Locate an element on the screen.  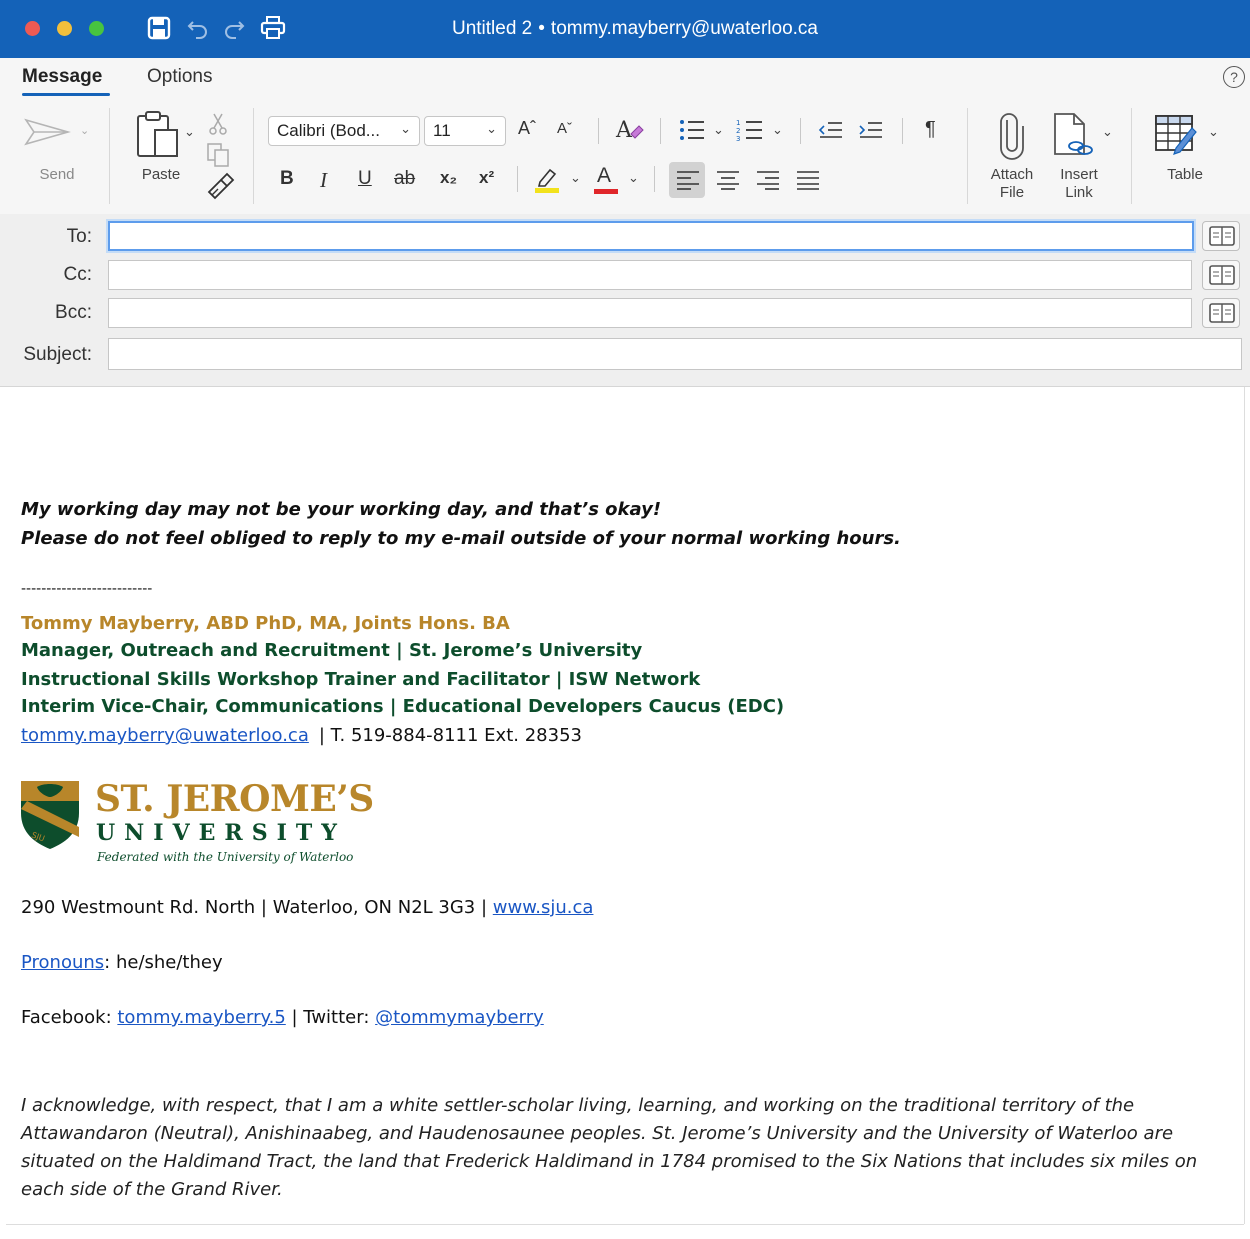
increase-indent-icon is located at coordinates (871, 130).